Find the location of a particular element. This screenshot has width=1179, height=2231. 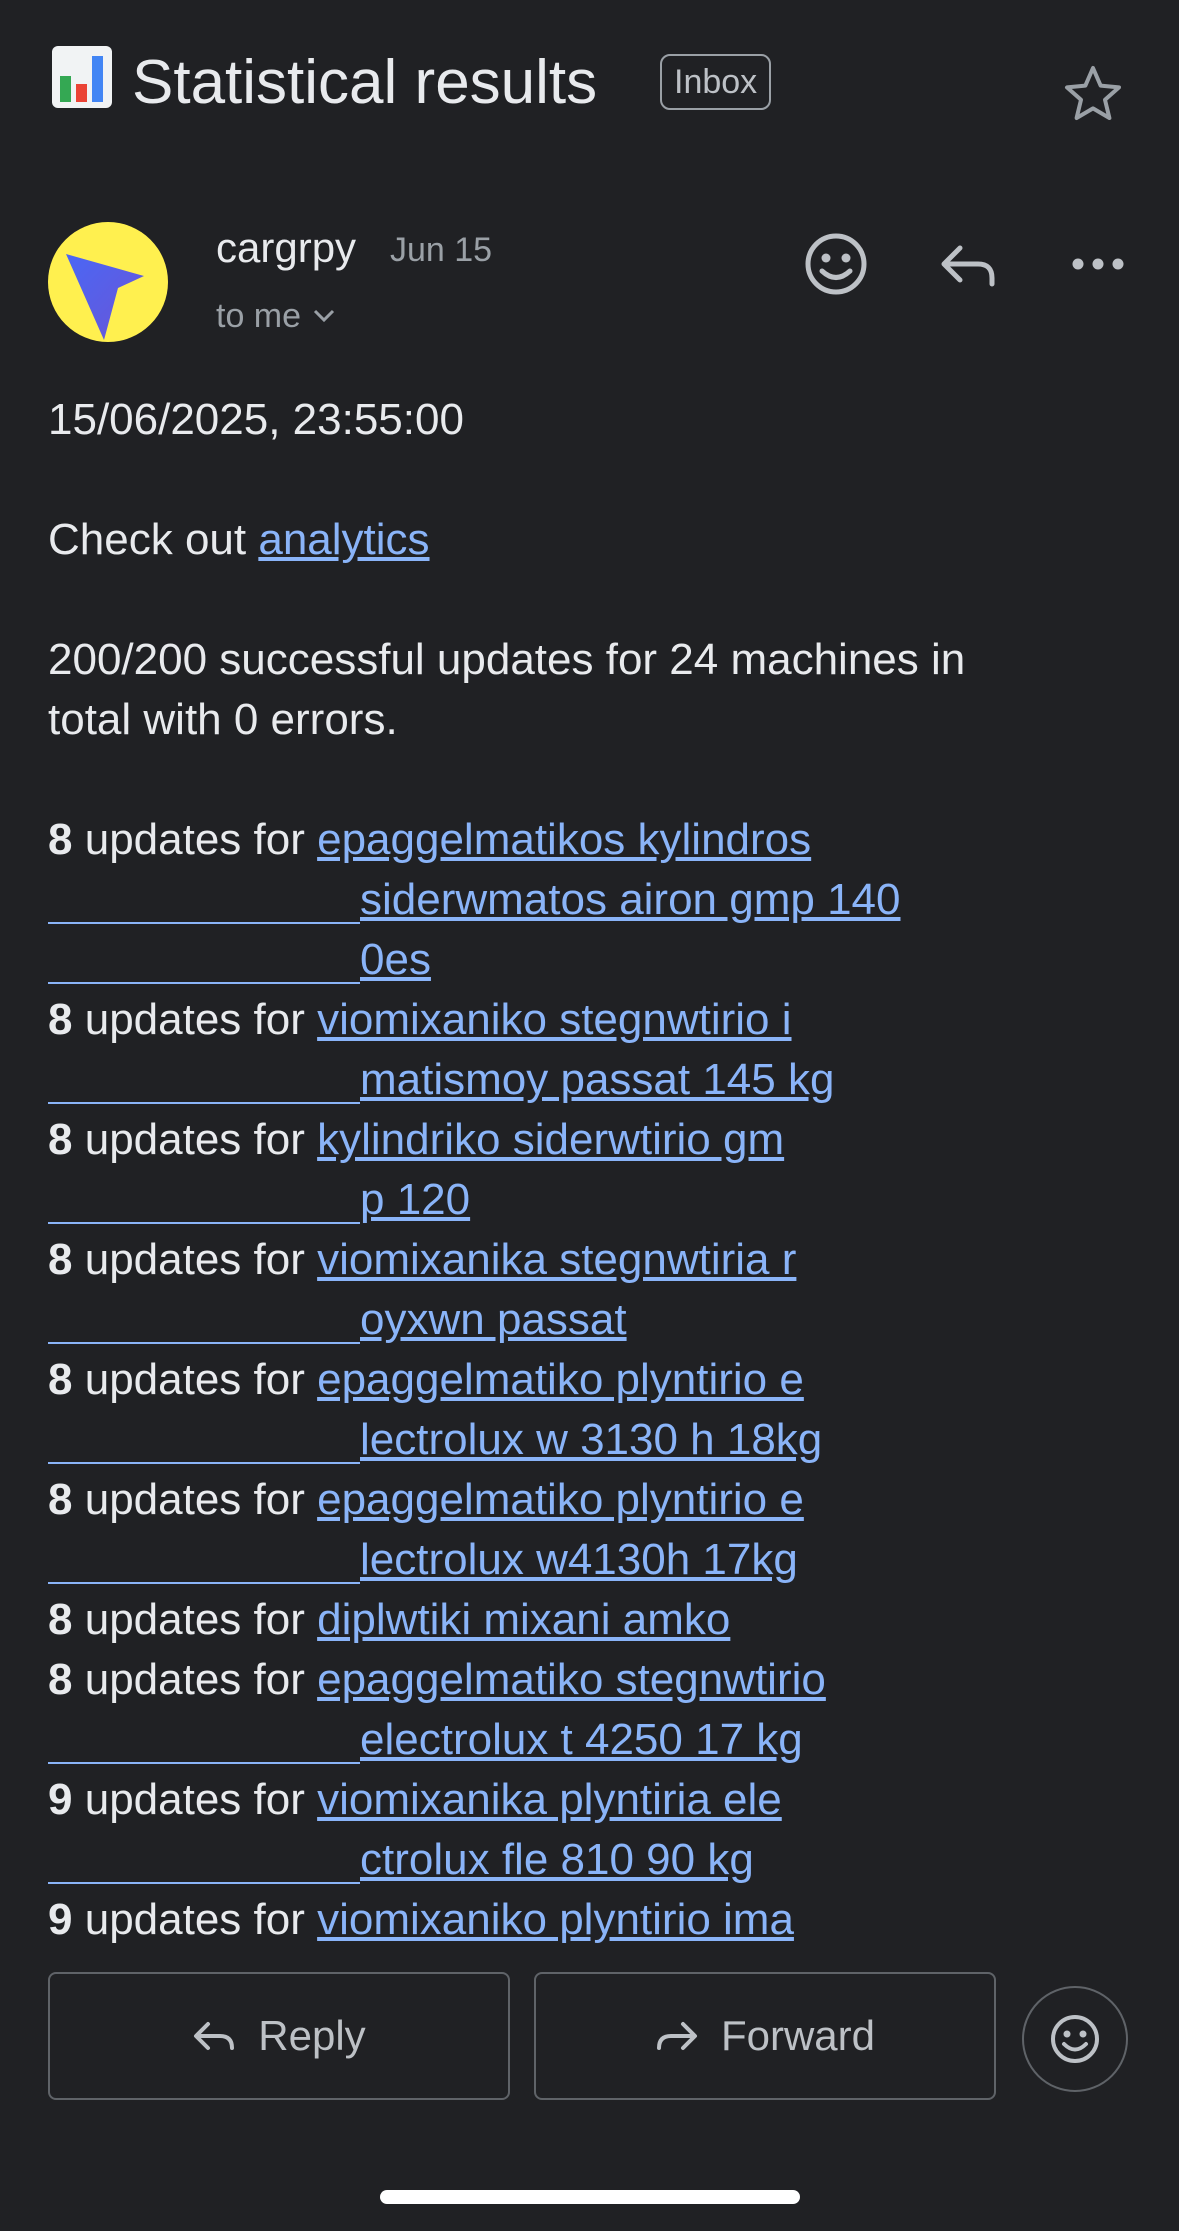

update-item: 9 updates for viomixaniko plyntirio ima is located at coordinates (548, 1920).